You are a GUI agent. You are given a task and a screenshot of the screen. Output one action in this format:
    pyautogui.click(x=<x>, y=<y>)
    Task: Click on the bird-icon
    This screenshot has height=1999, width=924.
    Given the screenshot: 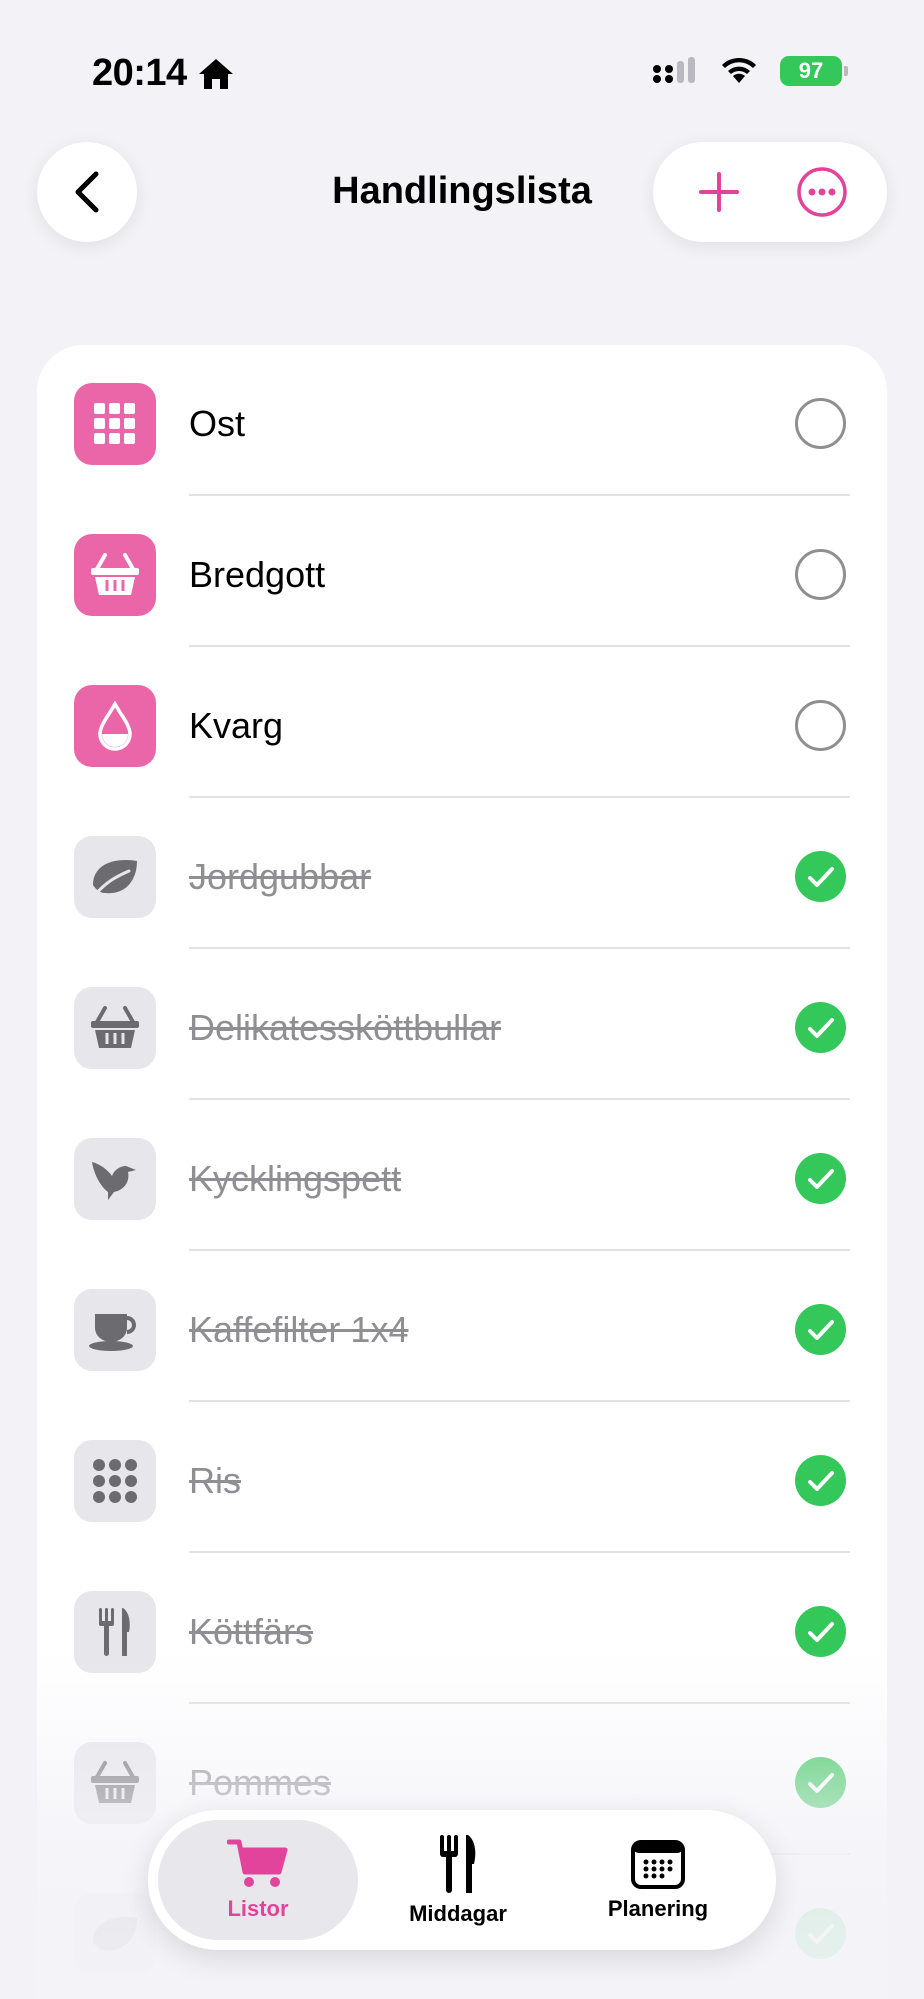 What is the action you would take?
    pyautogui.click(x=114, y=1181)
    